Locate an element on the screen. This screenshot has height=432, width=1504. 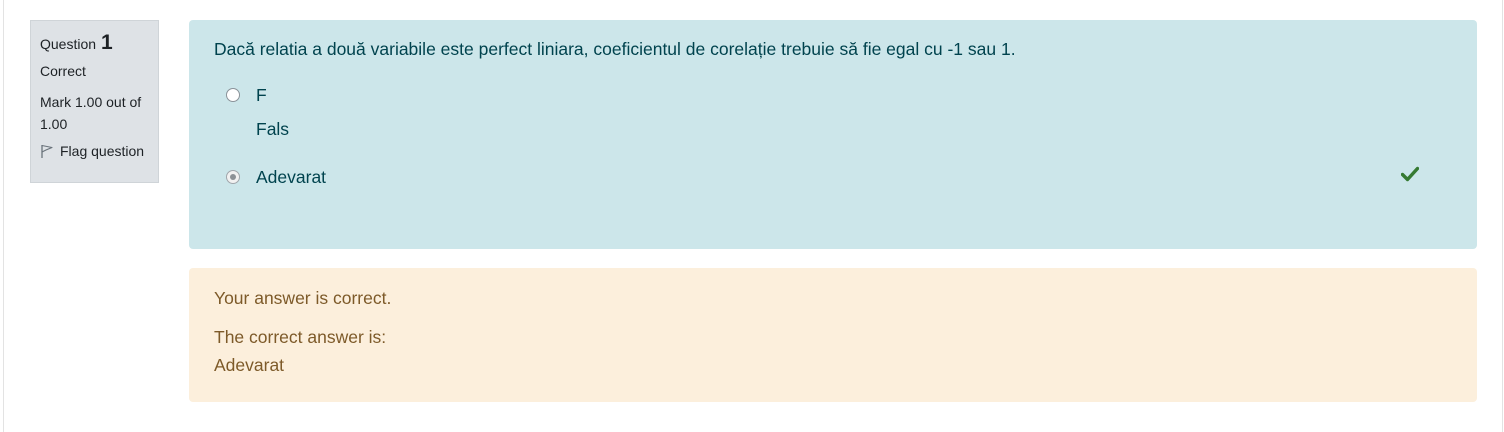
check-icon is located at coordinates (1410, 174).